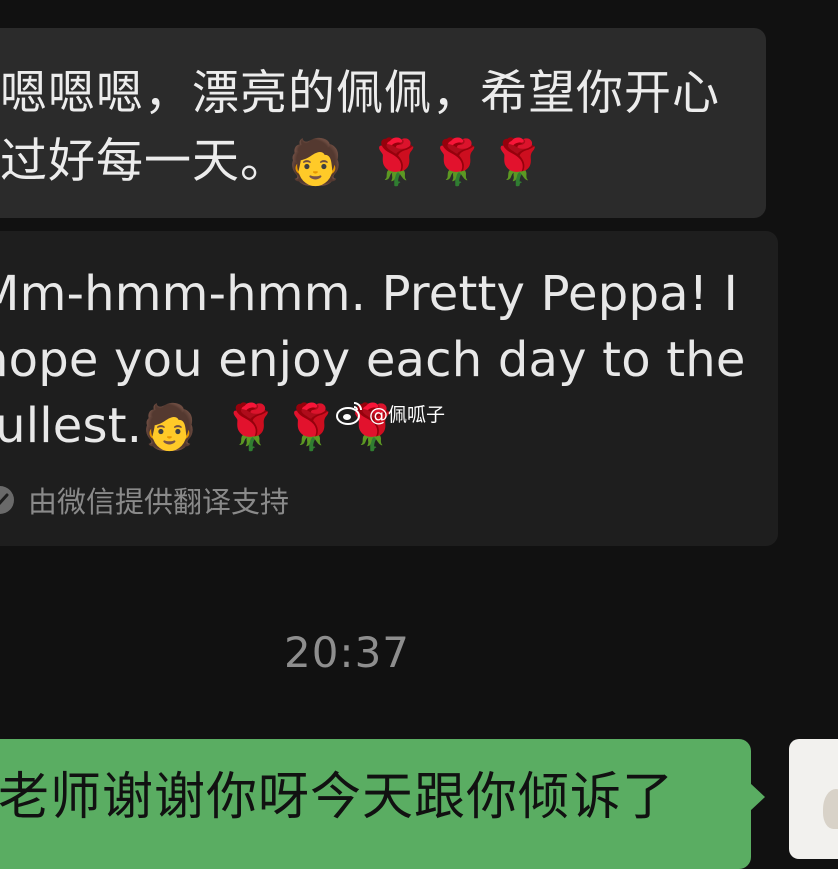 The image size is (838, 869). I want to click on weibo-icon, so click(349, 413).